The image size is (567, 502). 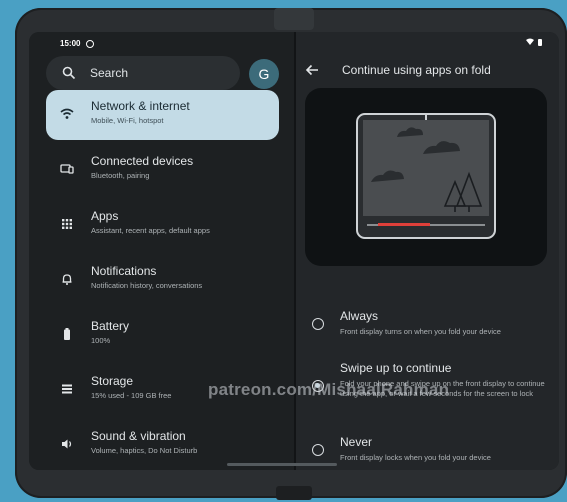 I want to click on option-always-title: Always, so click(x=359, y=316).